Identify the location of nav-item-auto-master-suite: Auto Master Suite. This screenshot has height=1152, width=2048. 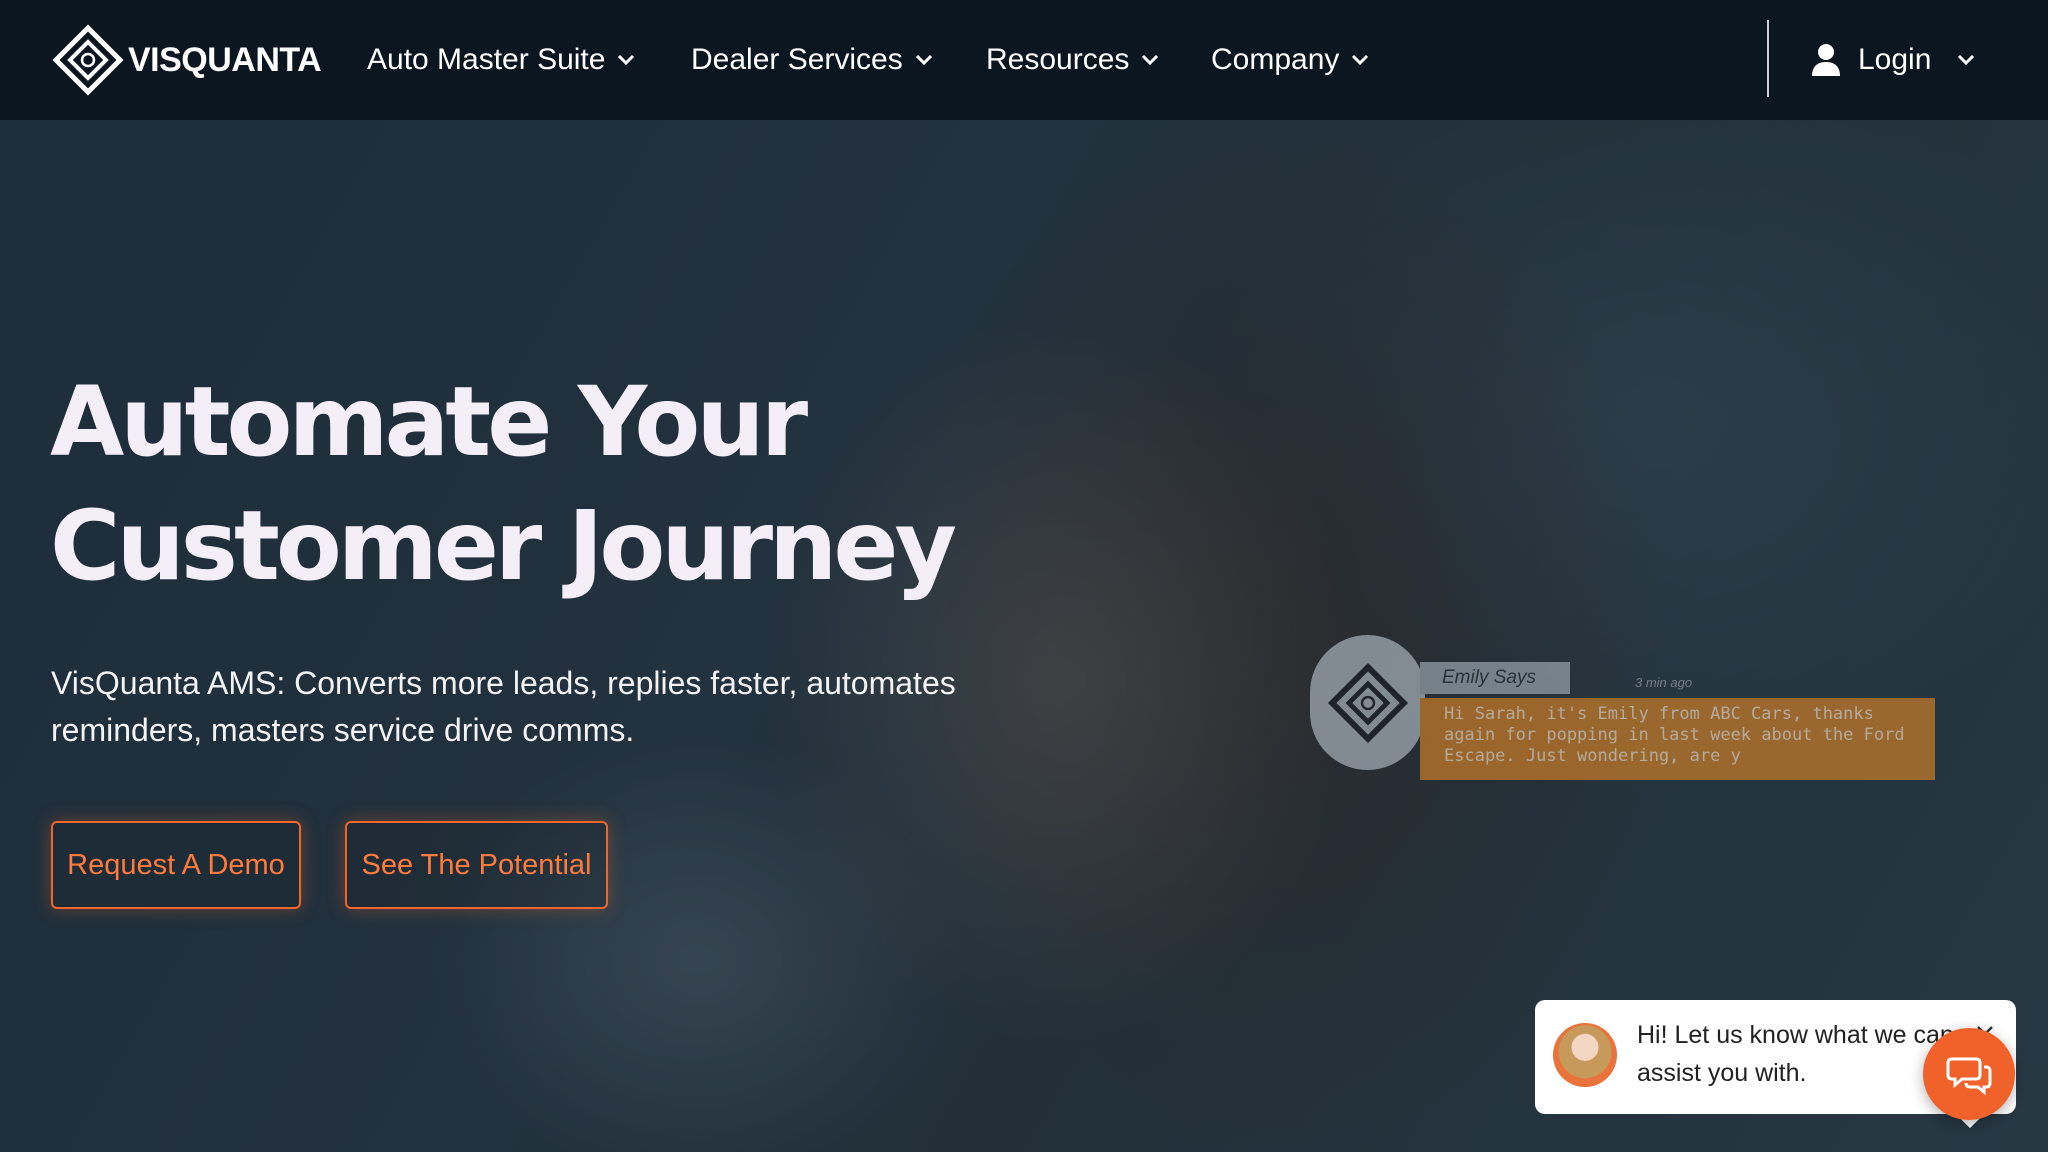
(502, 60).